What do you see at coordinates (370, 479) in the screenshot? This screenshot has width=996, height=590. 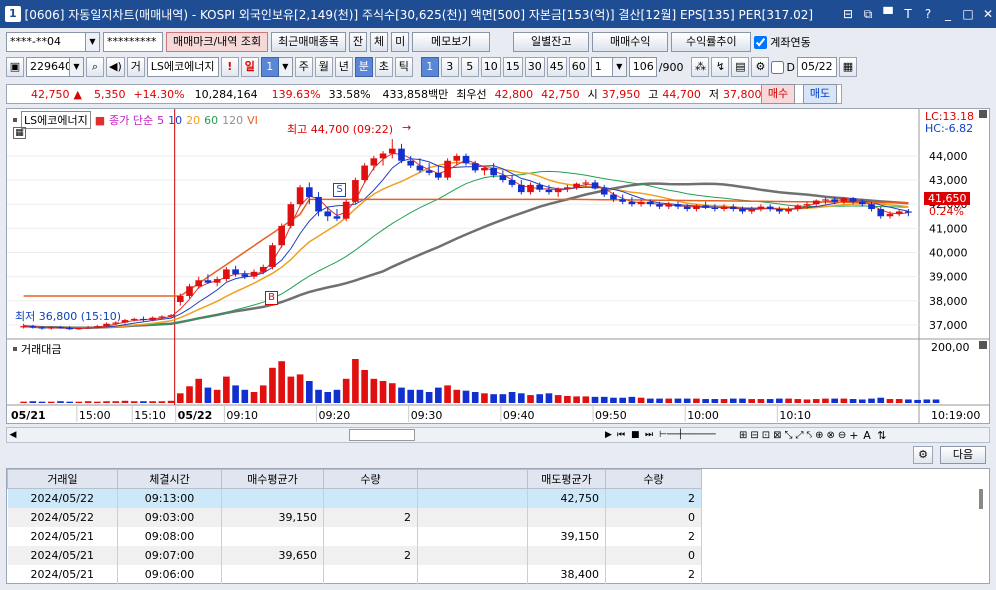 I see `header-buy-qty: 수량` at bounding box center [370, 479].